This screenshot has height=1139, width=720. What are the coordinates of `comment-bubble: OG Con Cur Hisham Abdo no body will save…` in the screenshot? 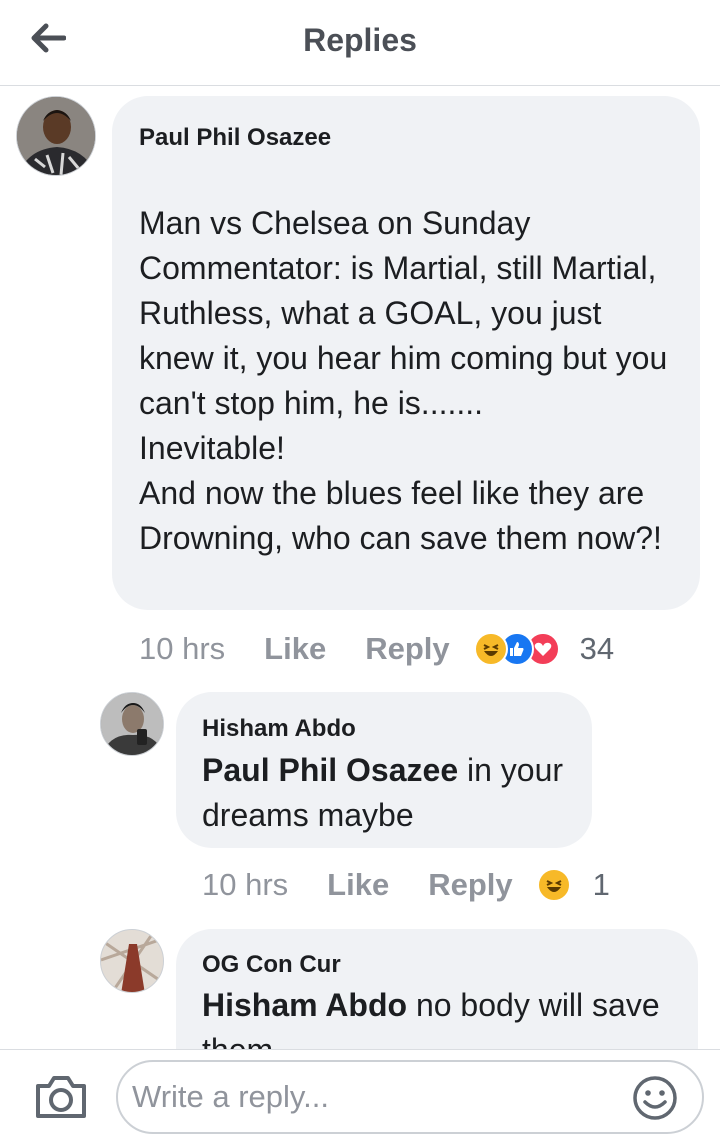 It's located at (437, 989).